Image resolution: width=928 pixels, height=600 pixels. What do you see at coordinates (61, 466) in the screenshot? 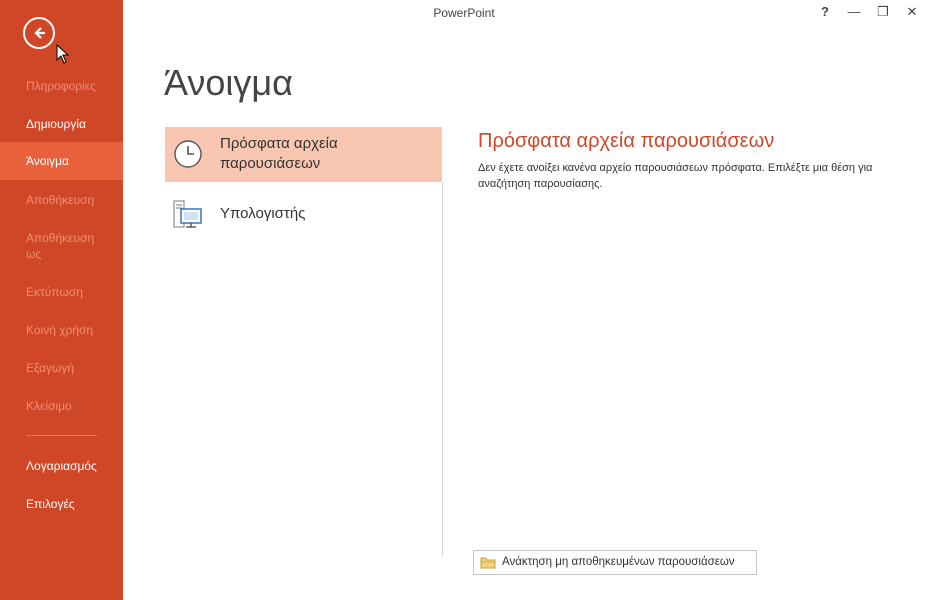
I see `nav-account: Λογαριασμός` at bounding box center [61, 466].